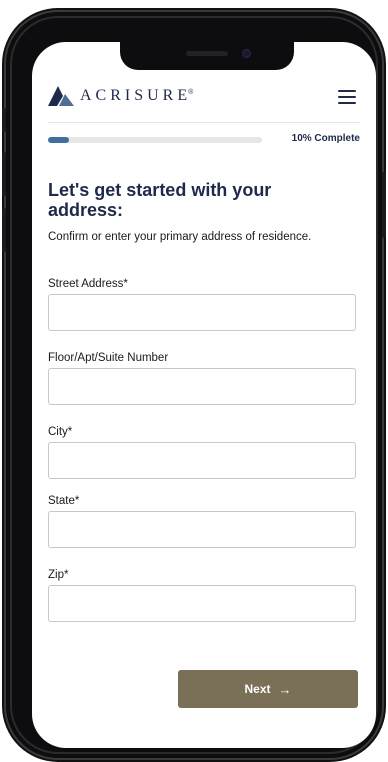 This screenshot has width=388, height=762. Describe the element at coordinates (325, 138) in the screenshot. I see `progress-label: 10% Complete` at that location.